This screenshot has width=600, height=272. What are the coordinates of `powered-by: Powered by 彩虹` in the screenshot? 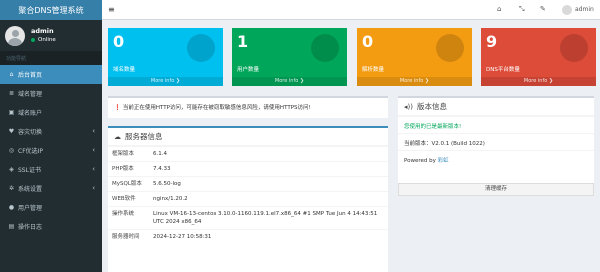 It's located at (496, 158).